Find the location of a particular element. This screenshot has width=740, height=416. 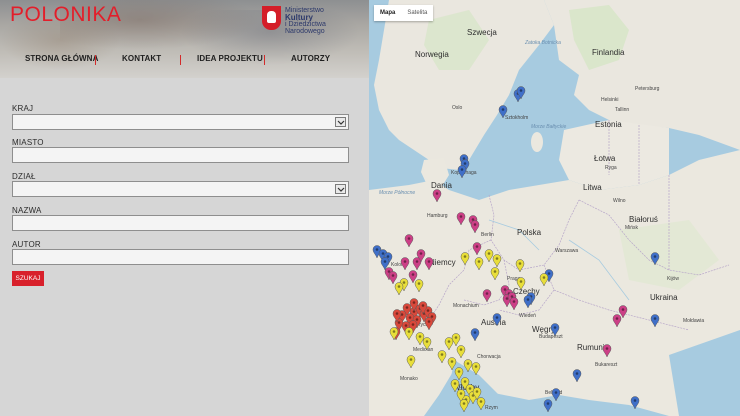

name-label: NAZWA is located at coordinates (27, 210).